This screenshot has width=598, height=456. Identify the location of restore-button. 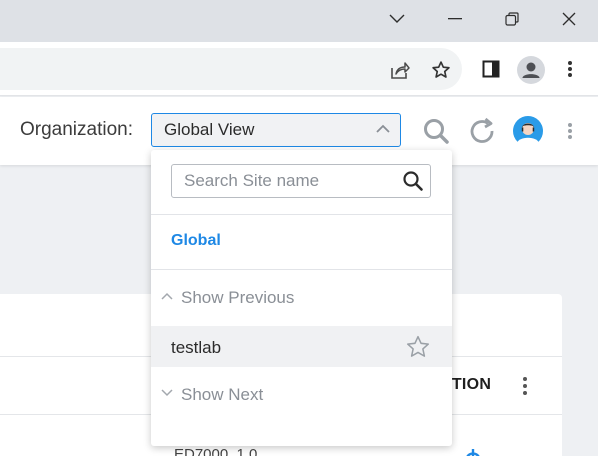
(512, 19).